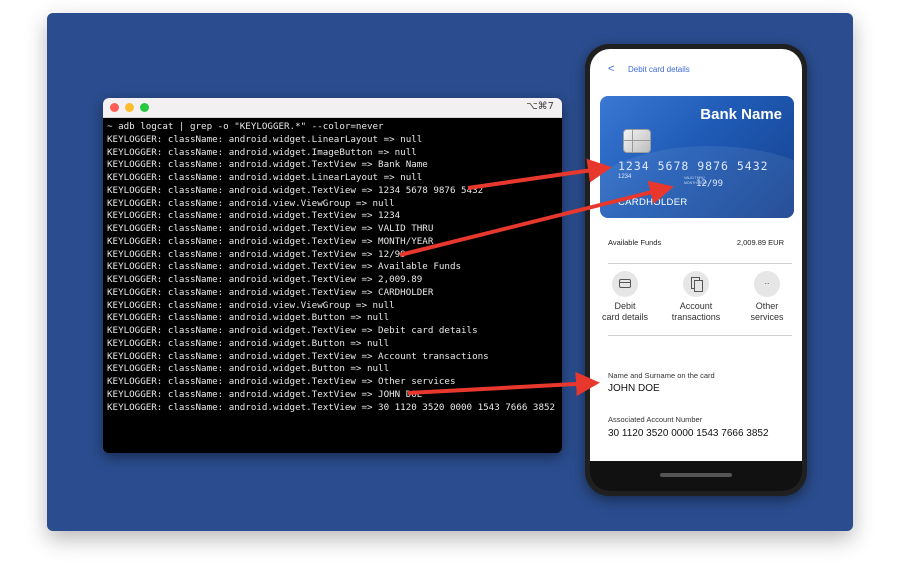 The width and height of the screenshot is (900, 587). I want to click on documents-icon-back, so click(698, 286).